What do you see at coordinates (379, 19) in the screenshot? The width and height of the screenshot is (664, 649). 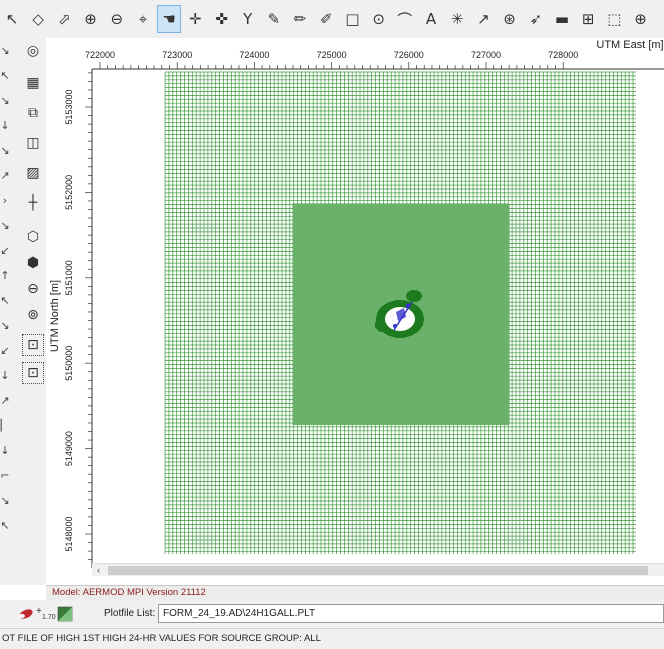 I see `circle-tool-icon: ⊙` at bounding box center [379, 19].